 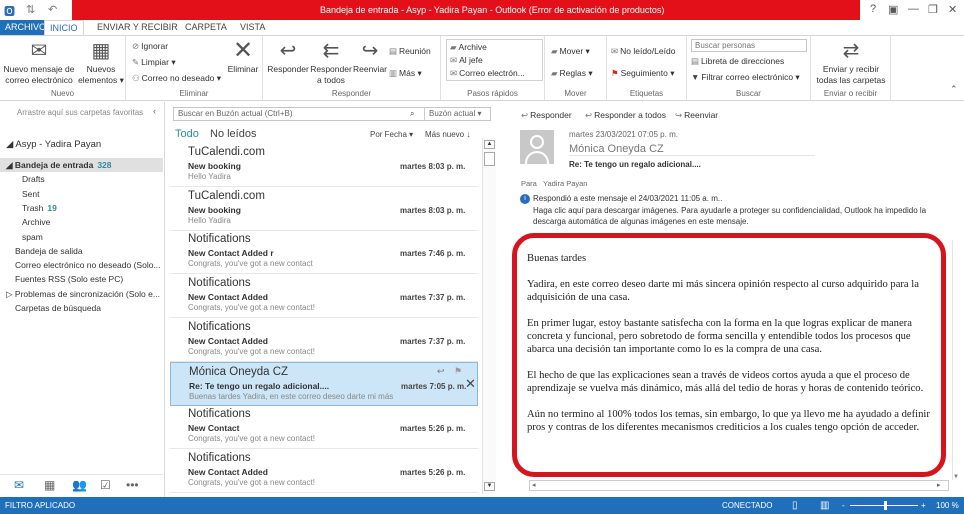 I want to click on scroll-thumb, so click(x=489, y=159).